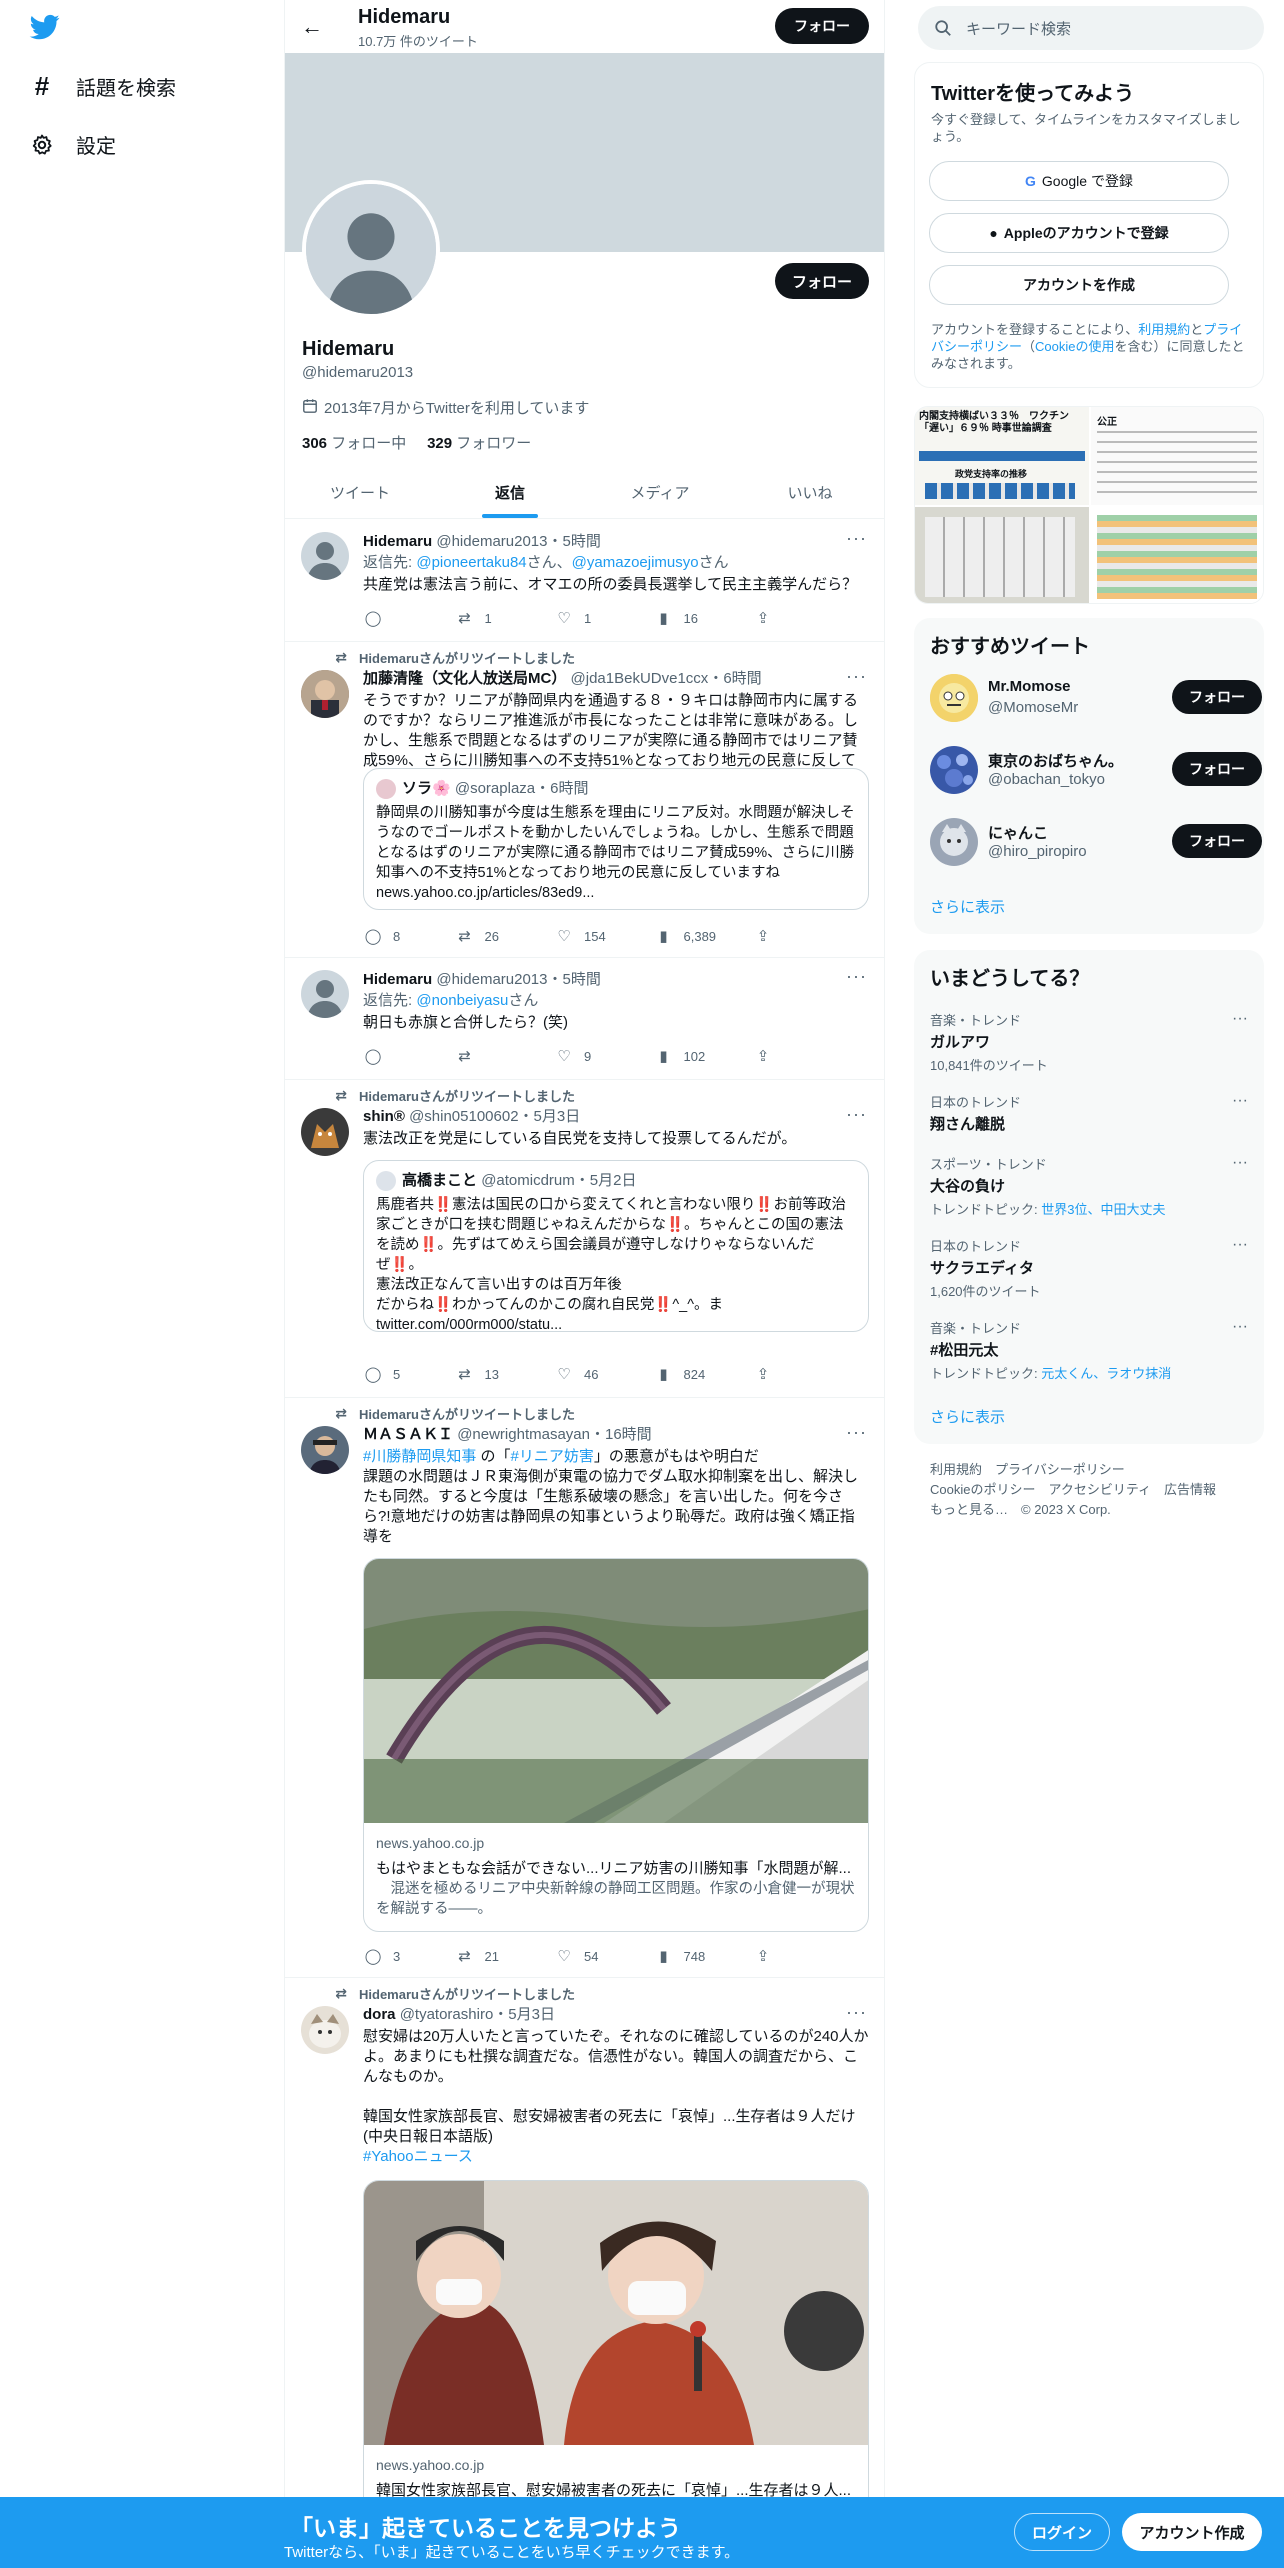 This screenshot has width=1284, height=2568. I want to click on views-button: ▮ 824, so click(703, 1374).